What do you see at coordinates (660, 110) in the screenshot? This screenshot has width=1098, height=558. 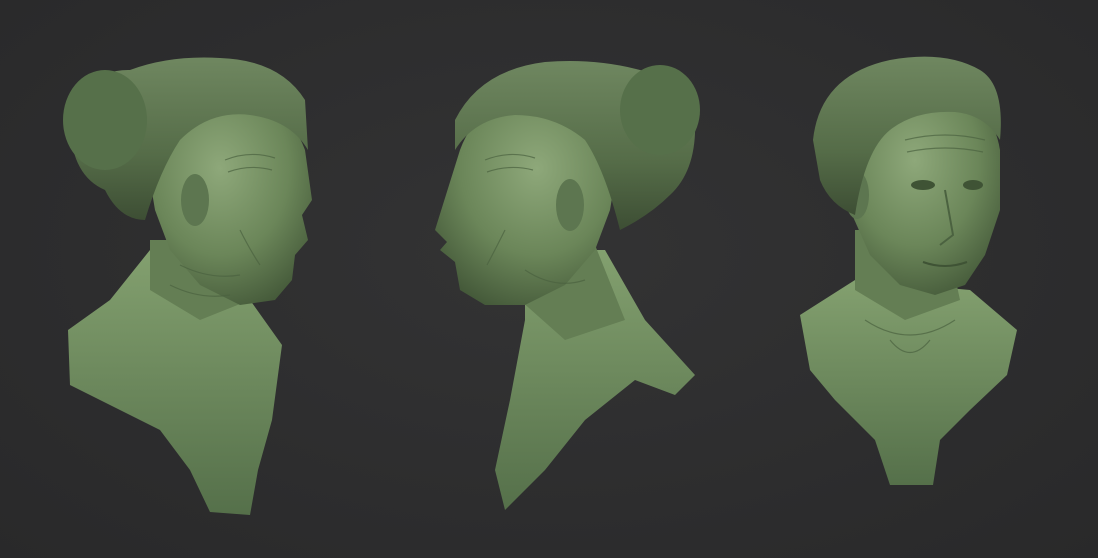 I see `bust-2-hair-bun` at bounding box center [660, 110].